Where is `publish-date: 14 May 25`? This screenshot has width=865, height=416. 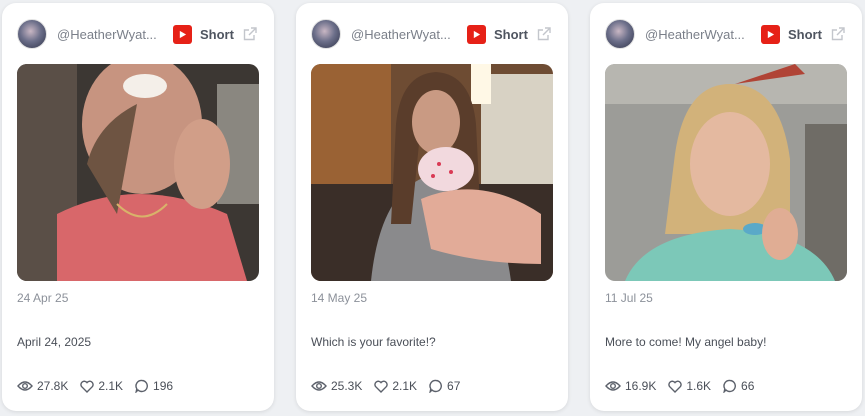
publish-date: 14 May 25 is located at coordinates (339, 298).